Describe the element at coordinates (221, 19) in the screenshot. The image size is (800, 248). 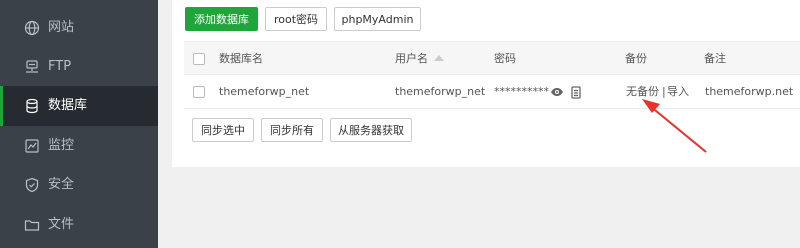
I see `add-database-button: 添加数据库` at that location.